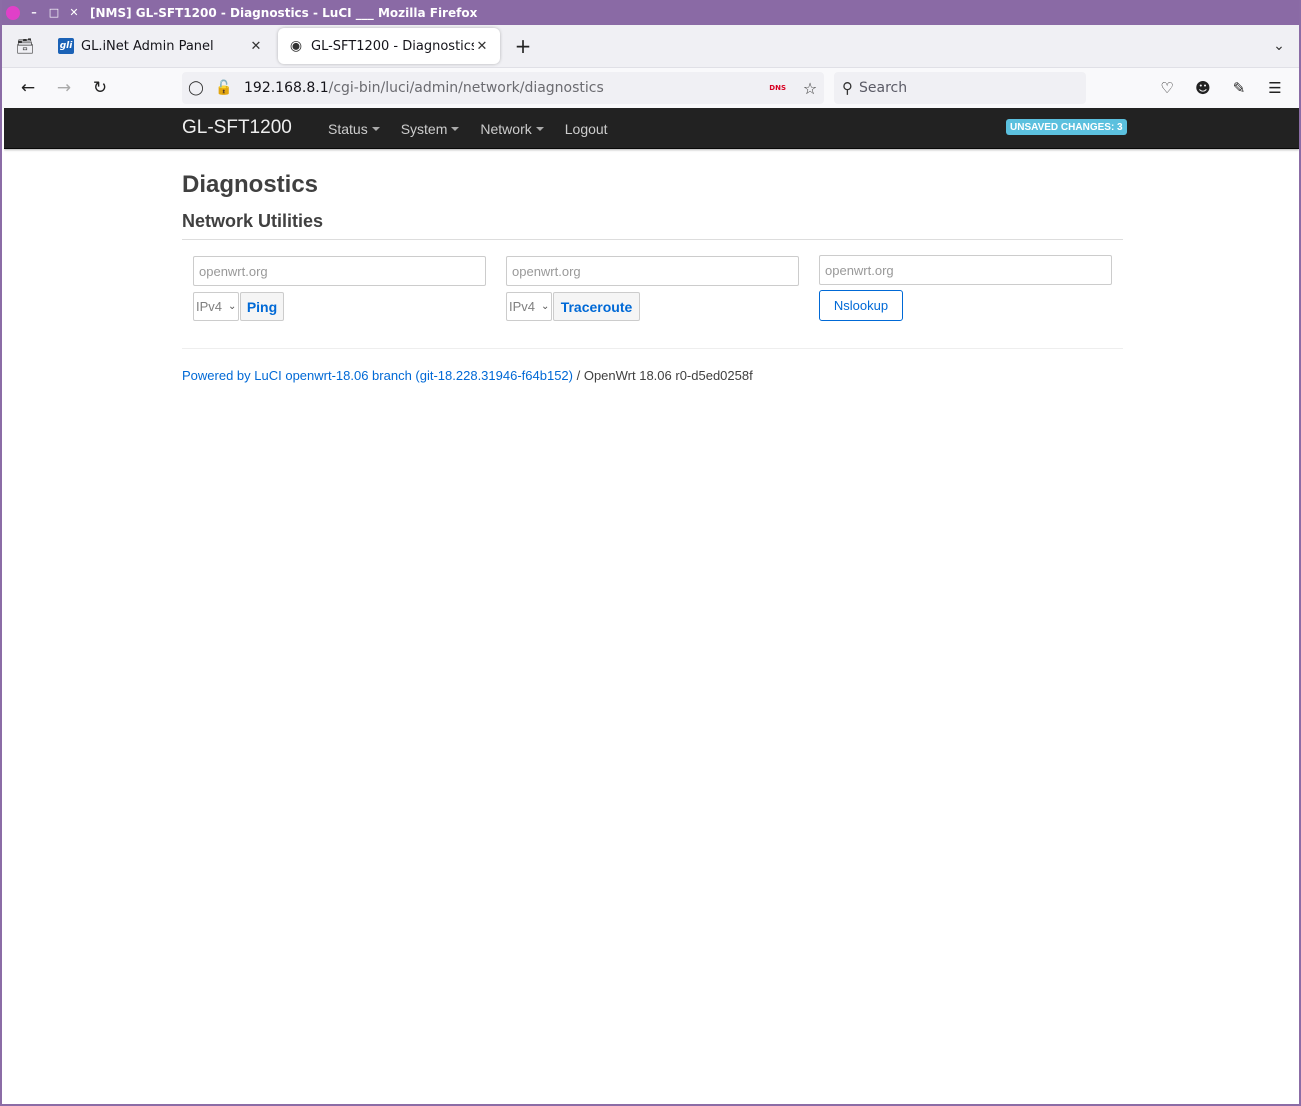 The height and width of the screenshot is (1106, 1301). Describe the element at coordinates (965, 270) in the screenshot. I see `nslookup-host-input: openwrt.org` at that location.